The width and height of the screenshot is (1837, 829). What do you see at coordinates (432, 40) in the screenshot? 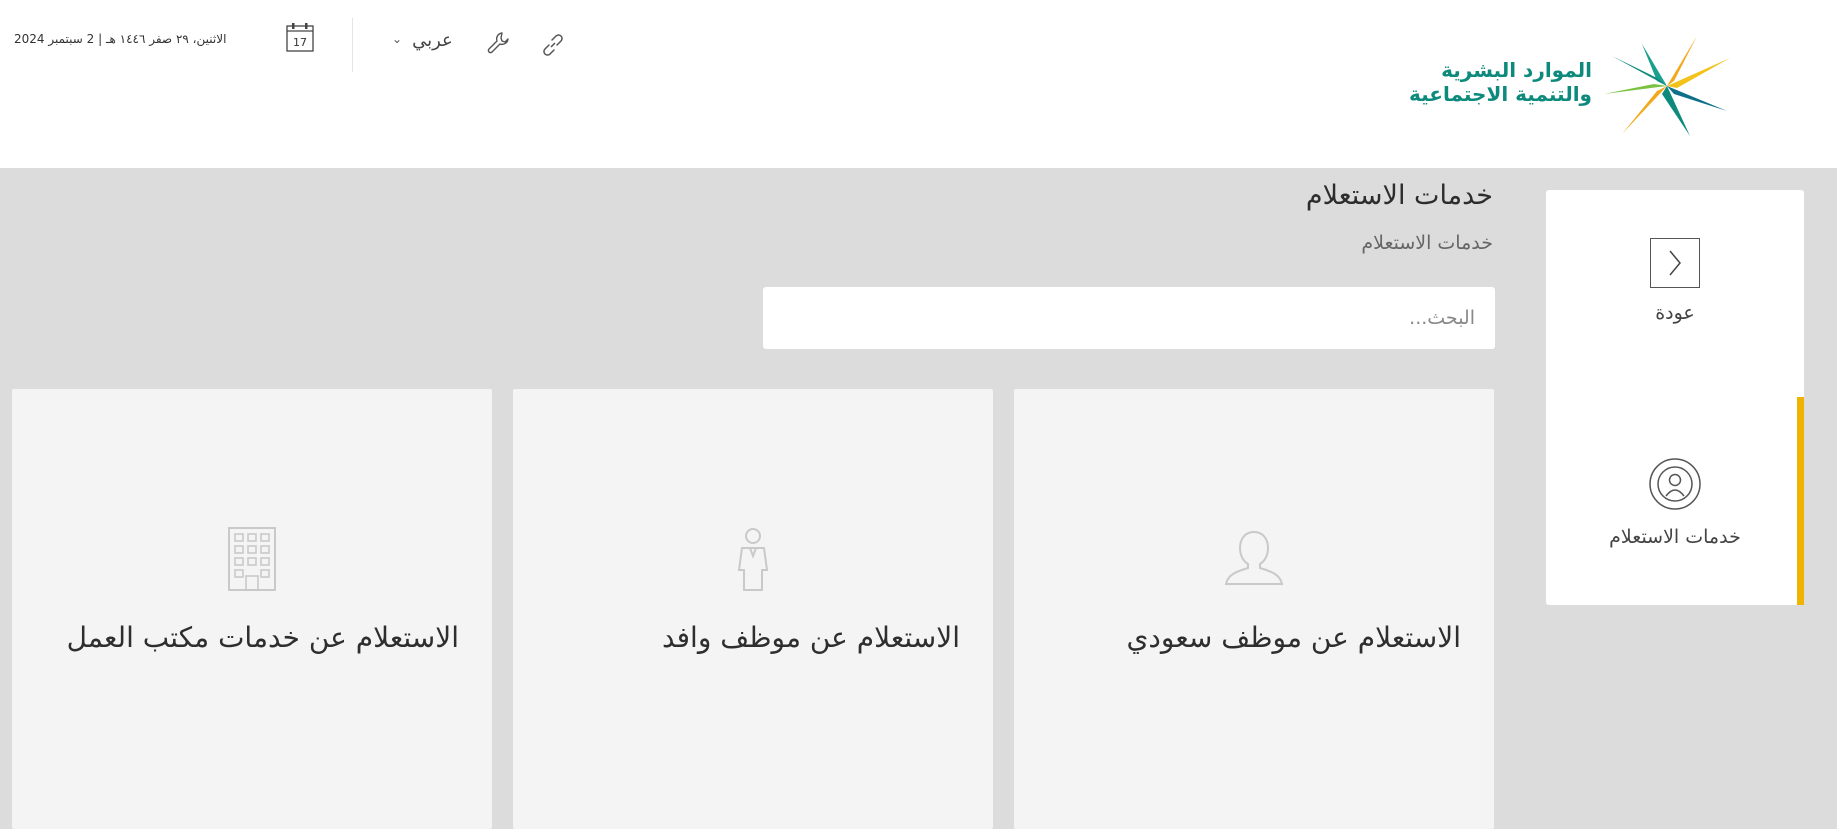
I see `language-label: عربي` at bounding box center [432, 40].